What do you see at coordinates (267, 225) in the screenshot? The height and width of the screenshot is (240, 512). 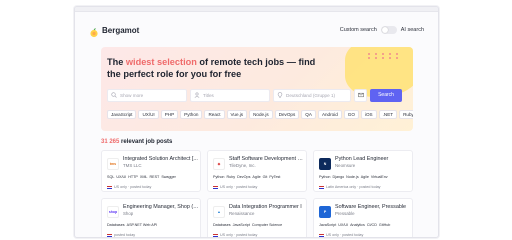 I see `job-skill-tag: Computer Science` at bounding box center [267, 225].